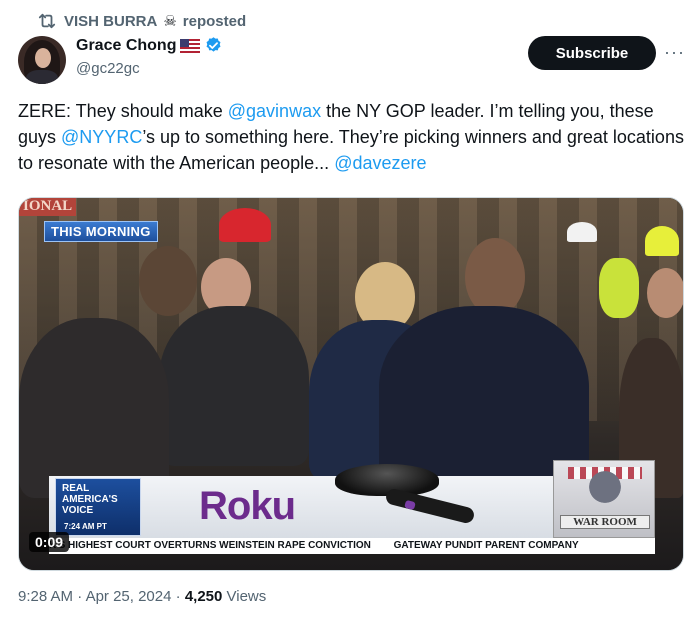  Describe the element at coordinates (42, 60) in the screenshot. I see `avatar` at that location.